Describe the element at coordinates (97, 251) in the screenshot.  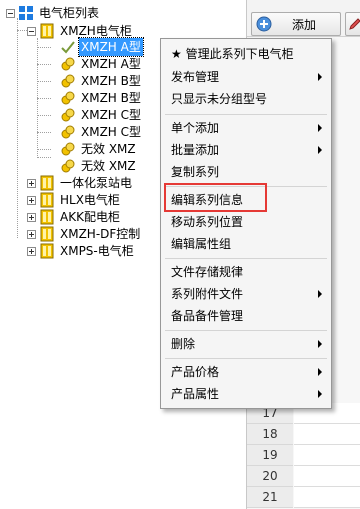
I see `tree-group-label: XMPS-电气柜` at that location.